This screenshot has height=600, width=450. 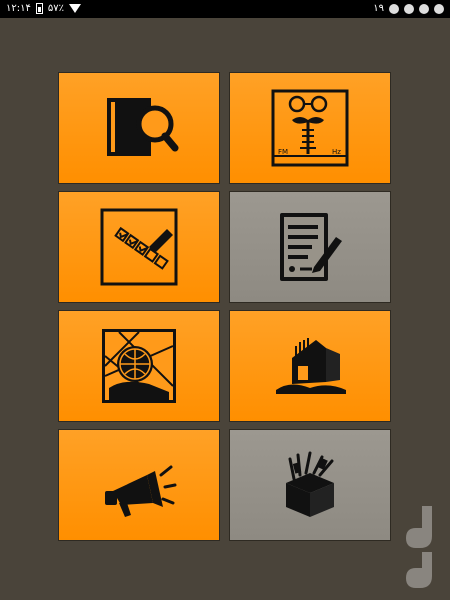 I want to click on status-right: ۱۹, so click(x=408, y=8).